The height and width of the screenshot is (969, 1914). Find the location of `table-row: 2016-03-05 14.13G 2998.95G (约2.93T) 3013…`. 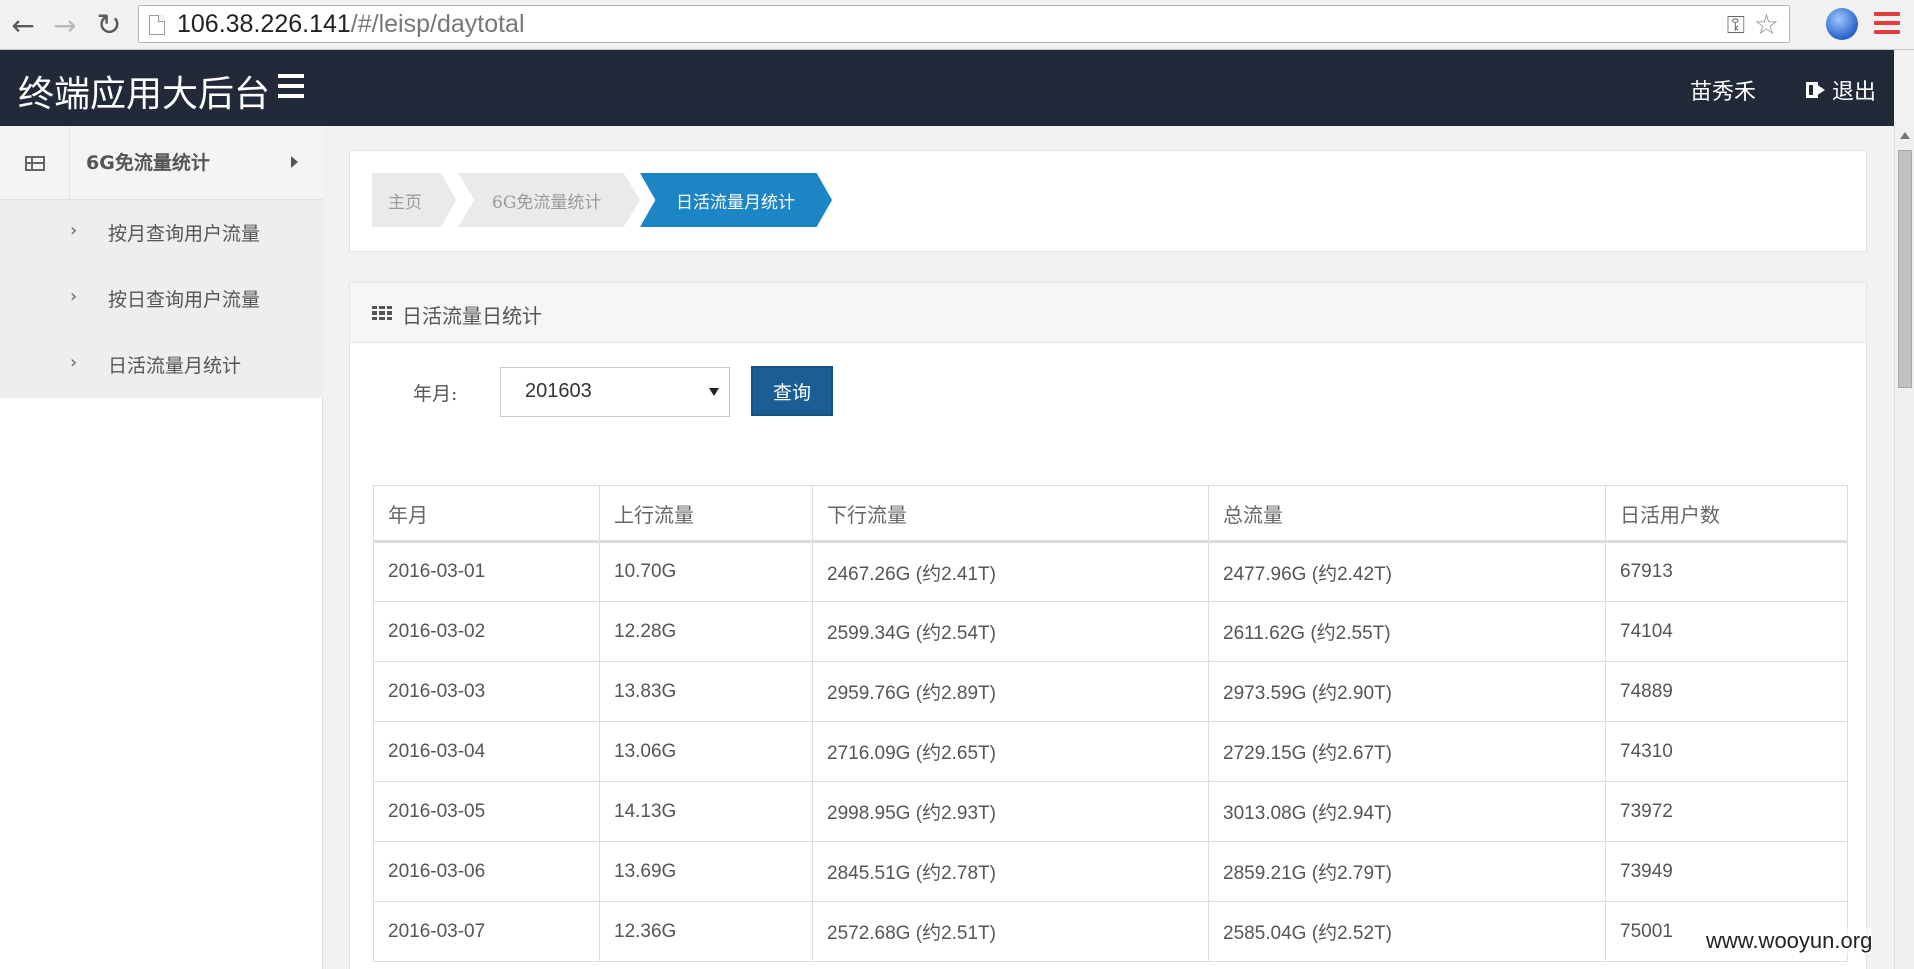

table-row: 2016-03-05 14.13G 2998.95G (约2.93T) 3013… is located at coordinates (1110, 811).